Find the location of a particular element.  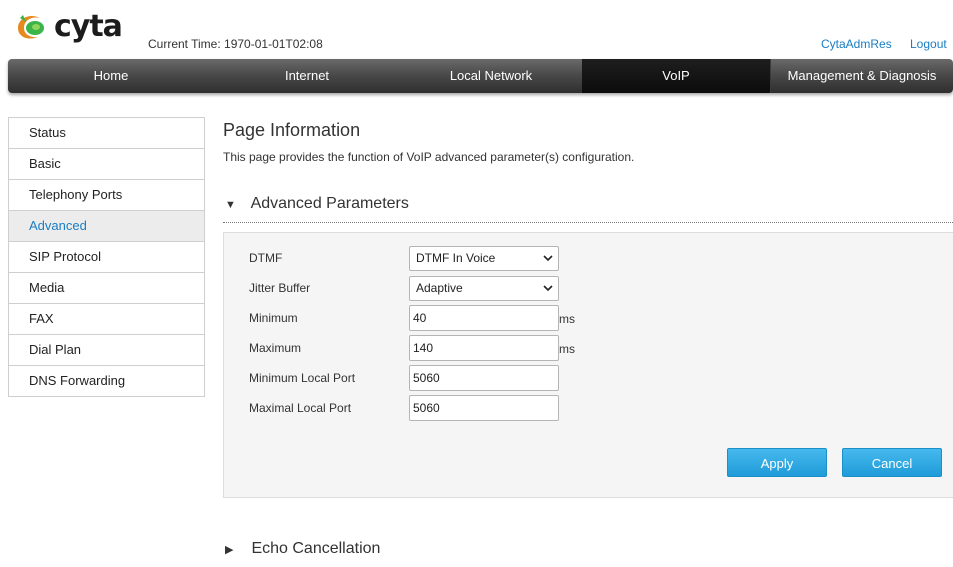

current-time-value: 1970-01-01T02:08 is located at coordinates (273, 44).